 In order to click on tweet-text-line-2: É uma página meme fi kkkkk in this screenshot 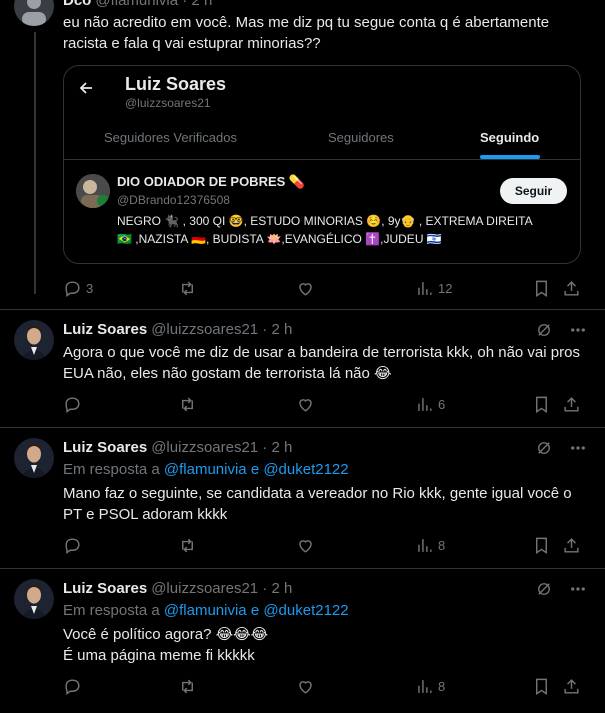, I will do `click(159, 655)`.